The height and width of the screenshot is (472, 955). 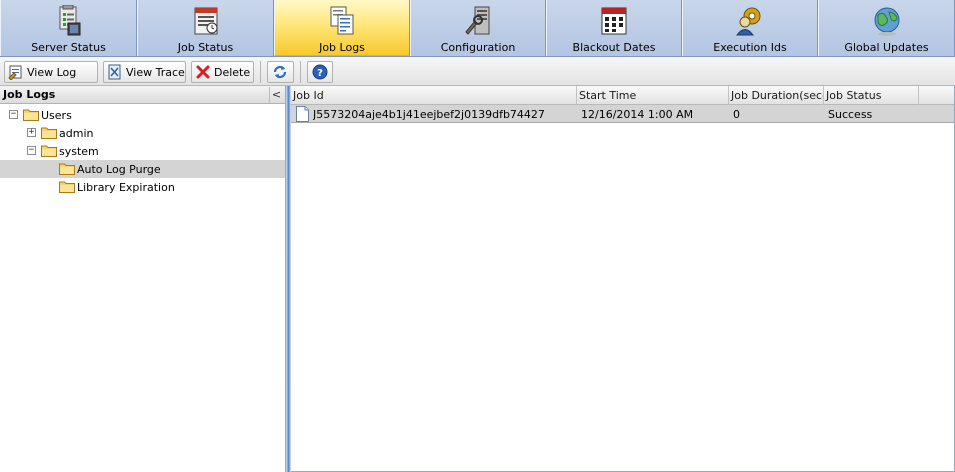 I want to click on refresh-button, so click(x=280, y=72).